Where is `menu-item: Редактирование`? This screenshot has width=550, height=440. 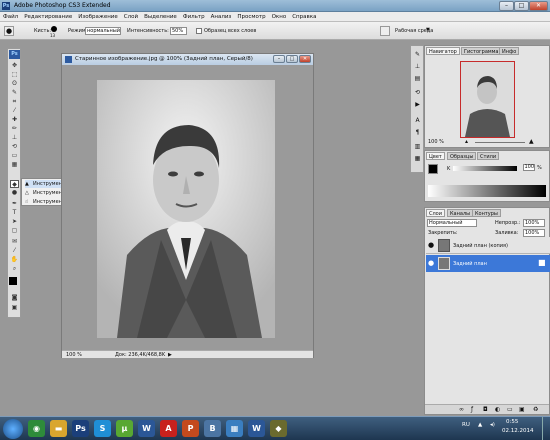 menu-item: Редактирование is located at coordinates (48, 17).